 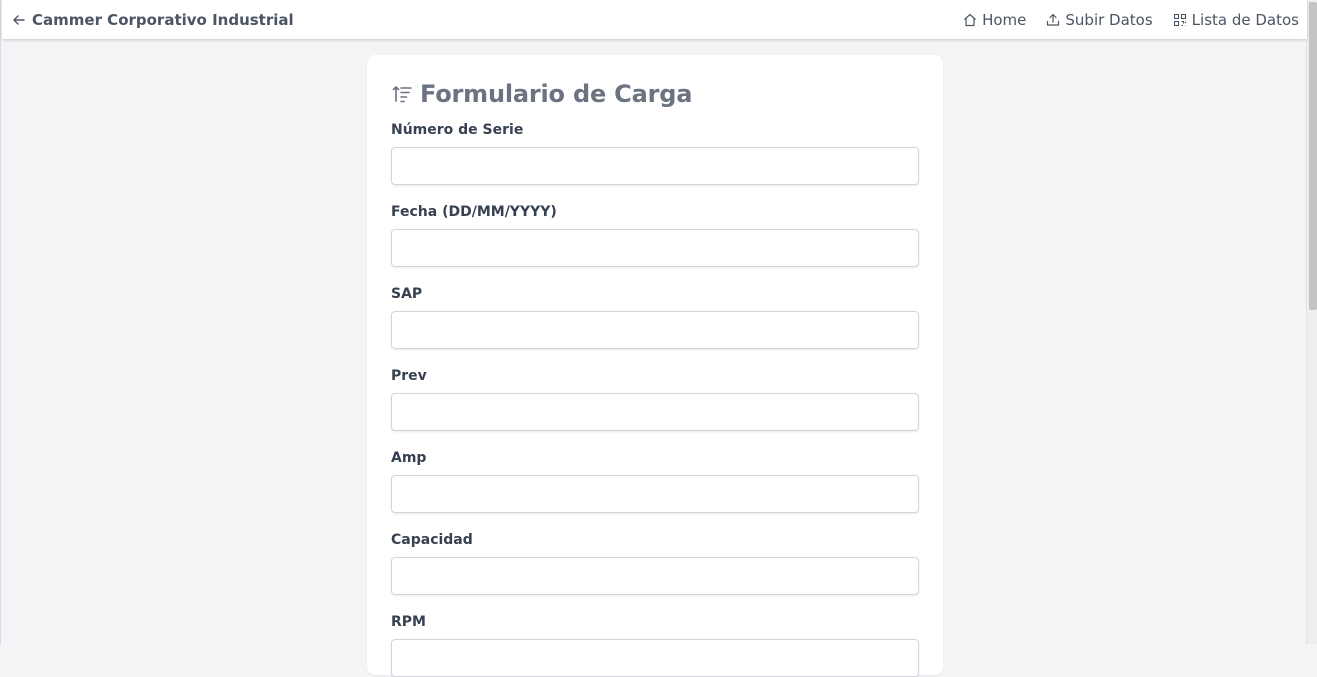 What do you see at coordinates (1109, 19) in the screenshot?
I see `nav-upload-label: Subir Datos` at bounding box center [1109, 19].